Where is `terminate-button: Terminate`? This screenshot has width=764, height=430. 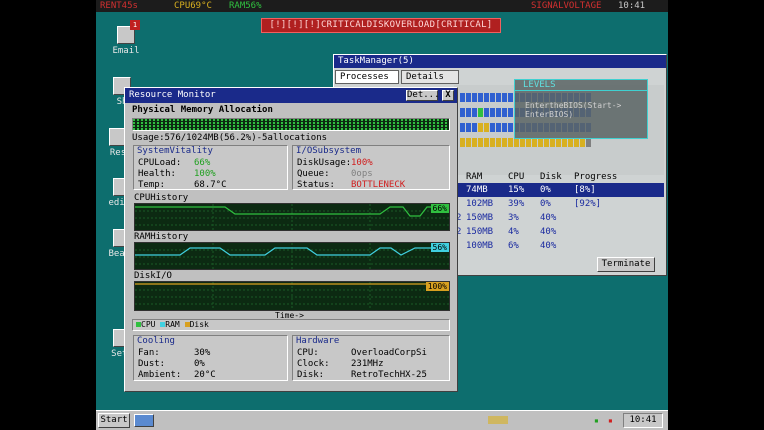
terminate-button: Terminate is located at coordinates (626, 264).